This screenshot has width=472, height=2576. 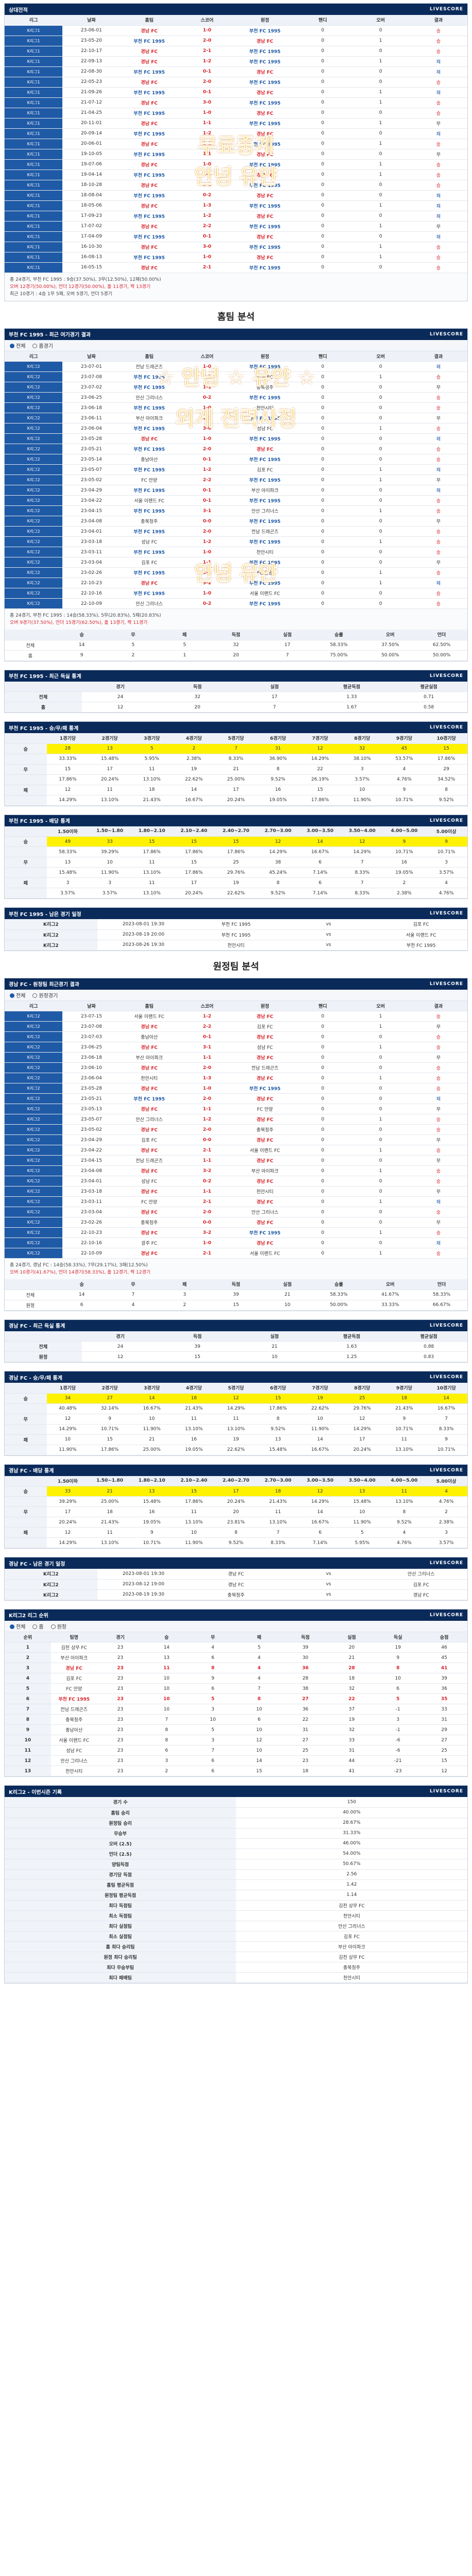 I want to click on home-team: 전남 드래곤즈, so click(x=149, y=1160).